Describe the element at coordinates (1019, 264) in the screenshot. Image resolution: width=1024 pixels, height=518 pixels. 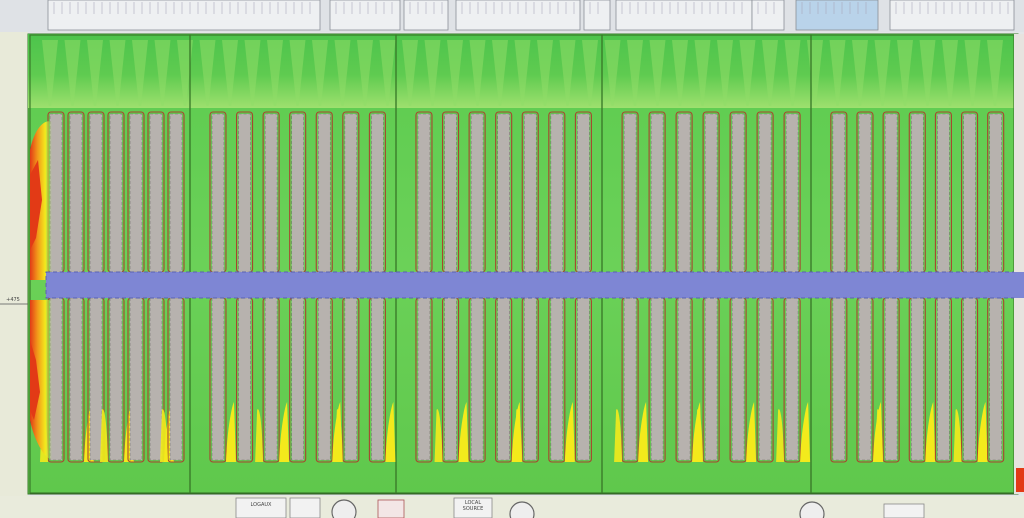
I see `right-edge-strip` at that location.